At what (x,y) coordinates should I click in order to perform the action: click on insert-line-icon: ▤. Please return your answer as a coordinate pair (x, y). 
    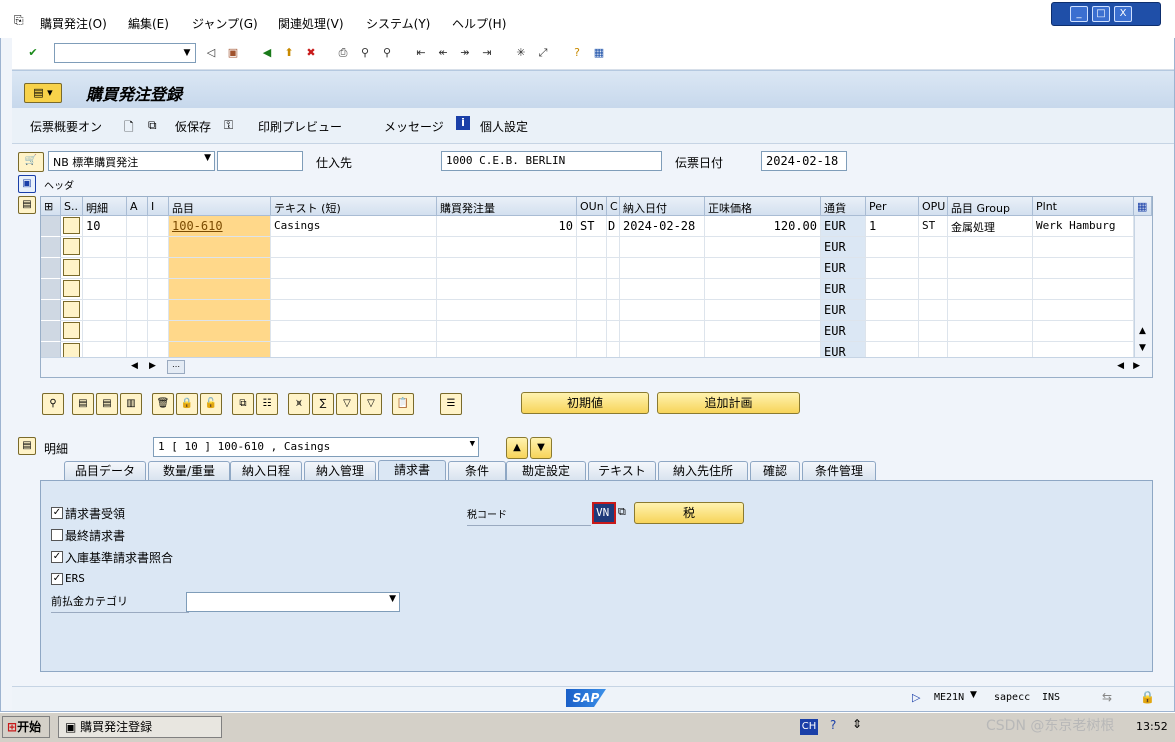
    Looking at the image, I should click on (107, 404).